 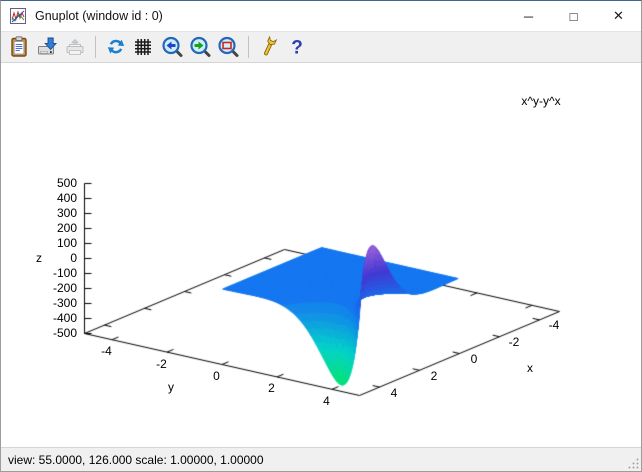 What do you see at coordinates (99, 16) in the screenshot?
I see `window-title: Gnuplot (window id : 0)` at bounding box center [99, 16].